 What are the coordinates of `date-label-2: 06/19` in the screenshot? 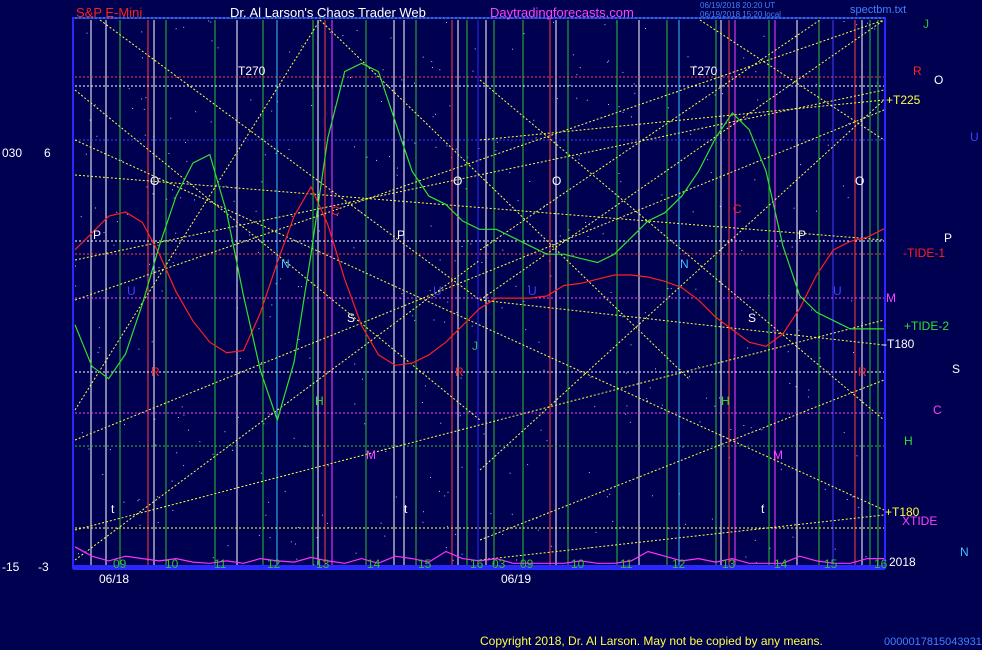 It's located at (516, 579).